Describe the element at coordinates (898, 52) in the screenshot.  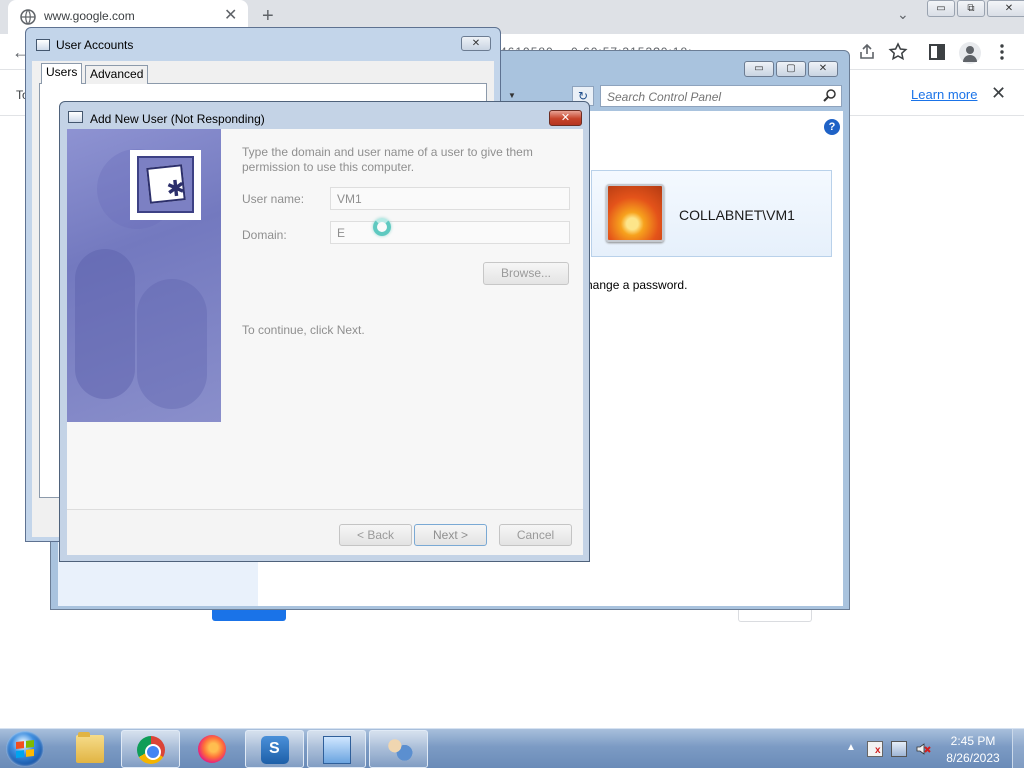
I see `star-icon` at that location.